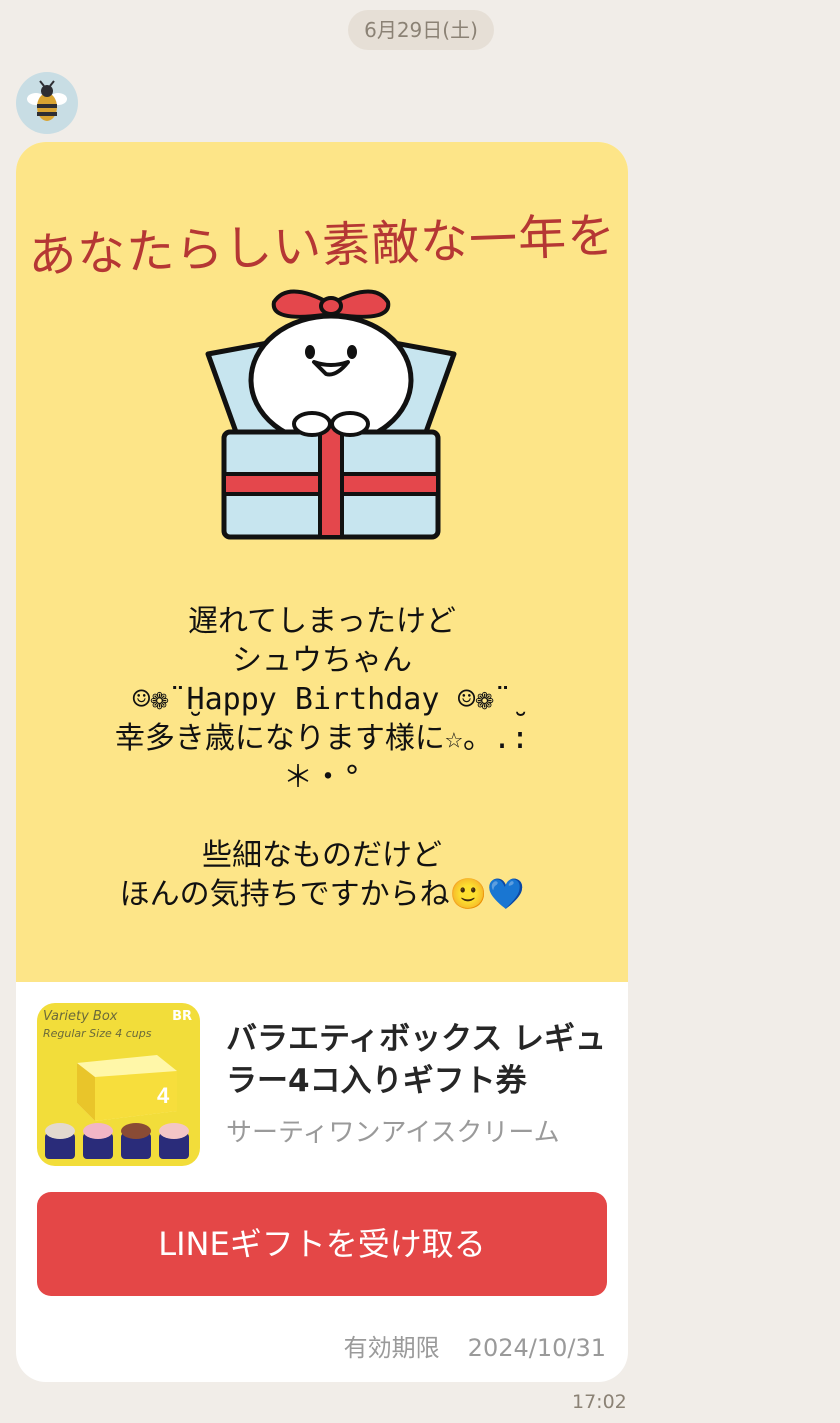  Describe the element at coordinates (322, 246) in the screenshot. I see `card-headline: あなたらしい素敵な一年を` at that location.